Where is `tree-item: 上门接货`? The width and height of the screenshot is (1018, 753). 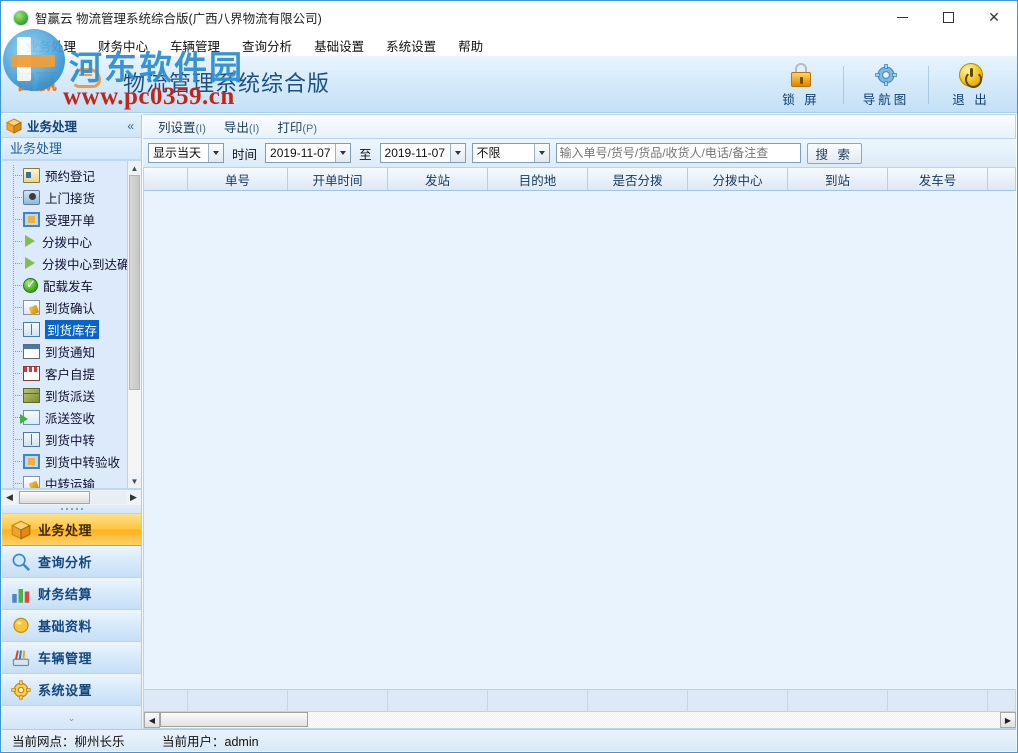 tree-item: 上门接货 is located at coordinates (64, 197).